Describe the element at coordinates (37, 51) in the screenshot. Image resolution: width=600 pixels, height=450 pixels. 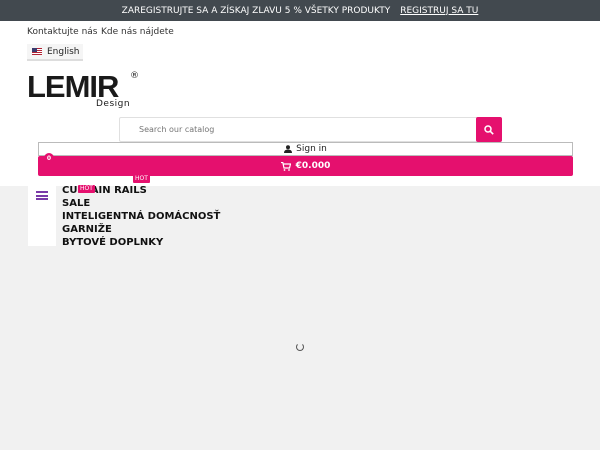
I see `us-flag-icon` at that location.